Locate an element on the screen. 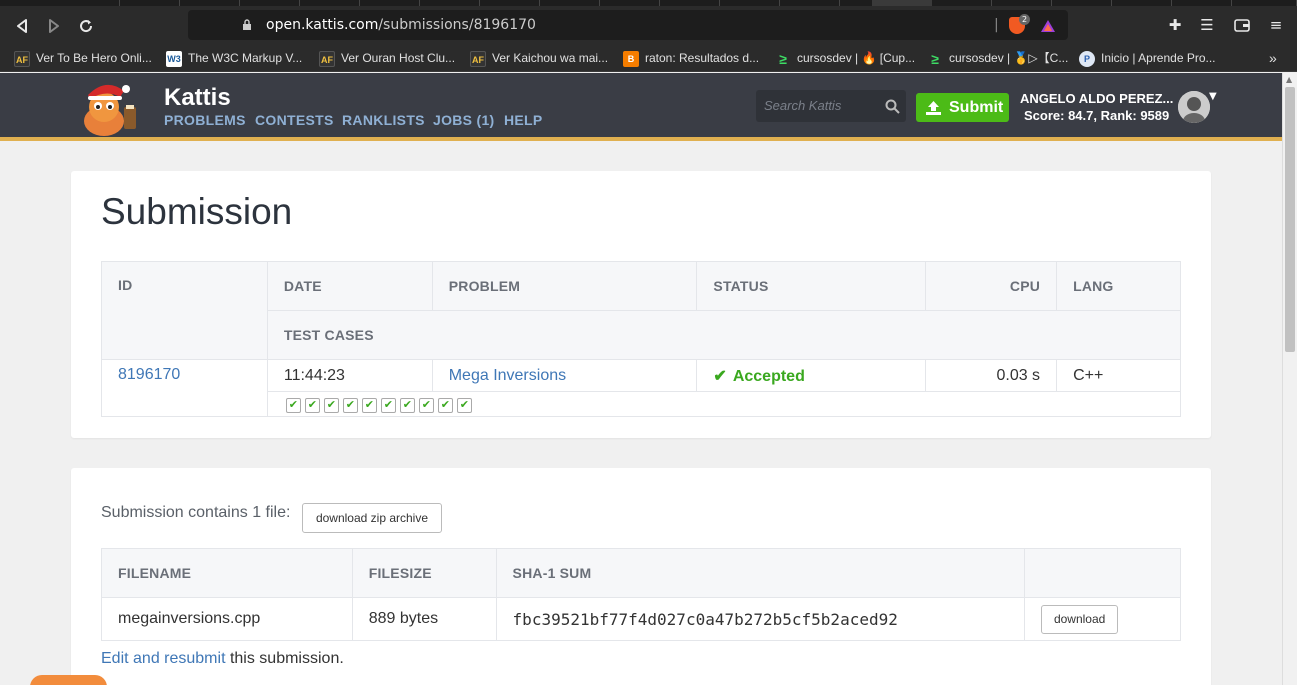  search-placeholder: Search Kattis is located at coordinates (803, 105).